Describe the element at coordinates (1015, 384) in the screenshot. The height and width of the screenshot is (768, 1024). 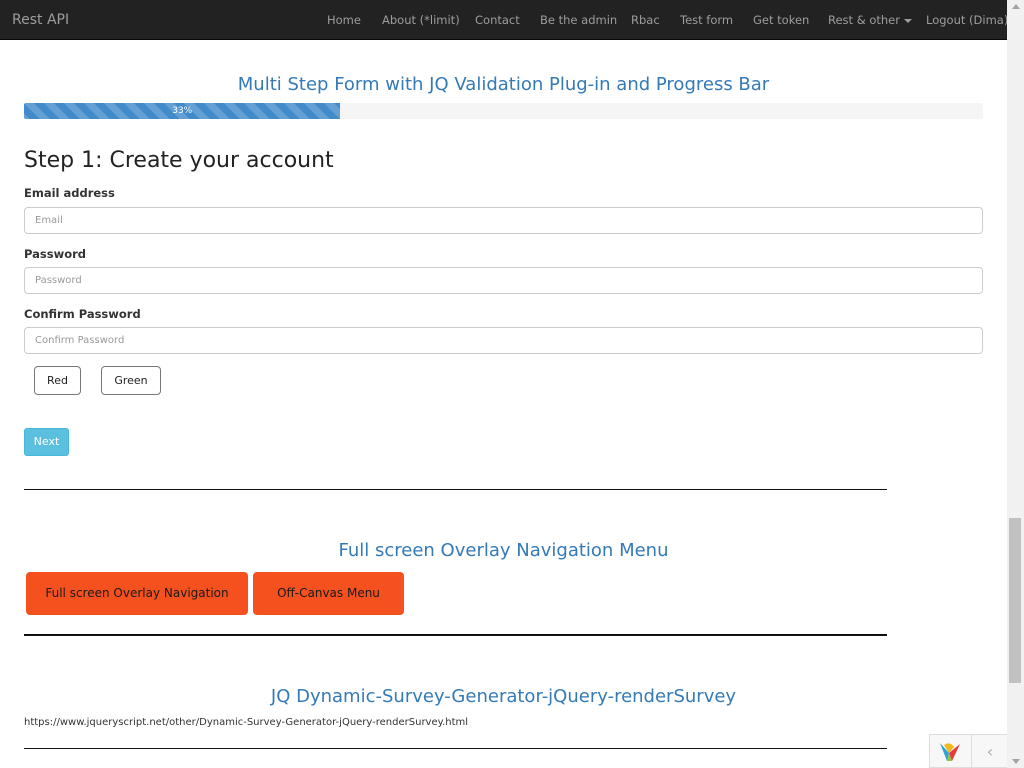
I see `vertical-scrollbar` at that location.